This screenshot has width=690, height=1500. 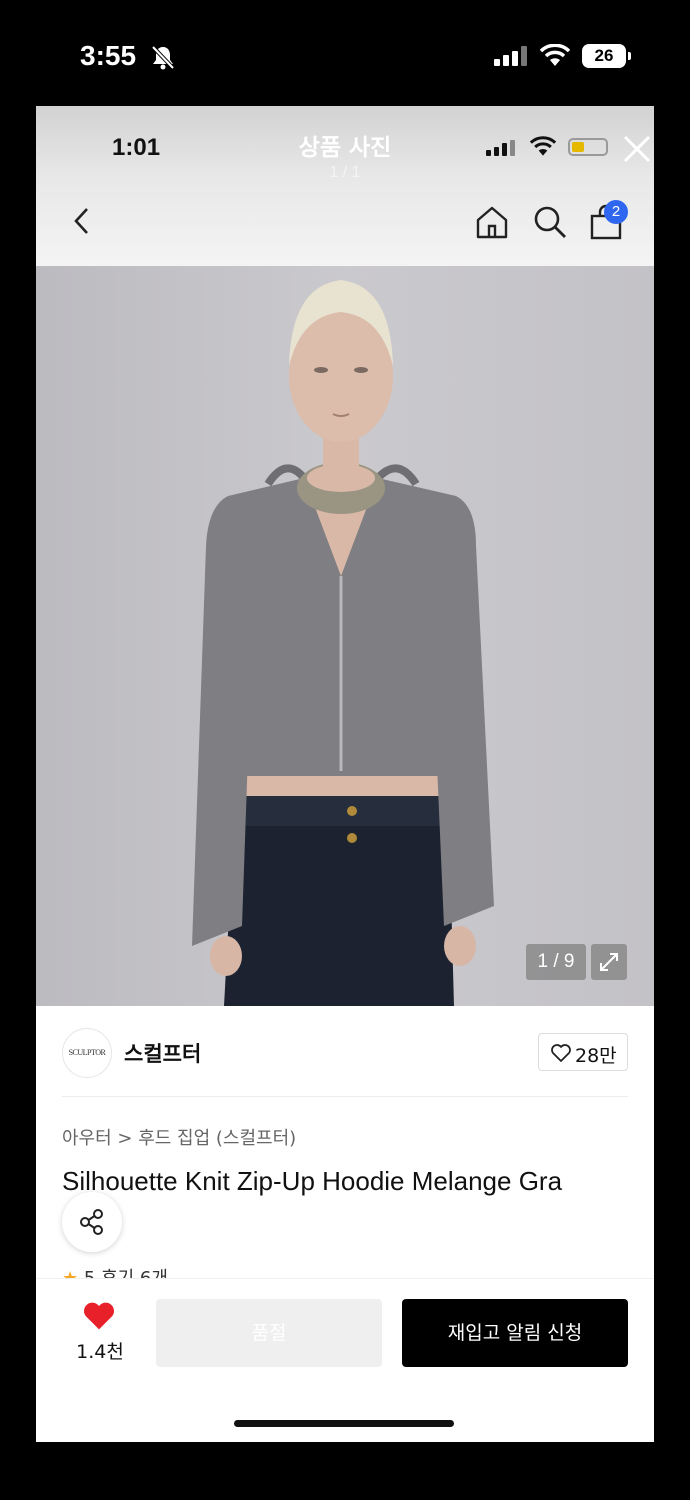 What do you see at coordinates (70, 1273) in the screenshot?
I see `star-icon: ★` at bounding box center [70, 1273].